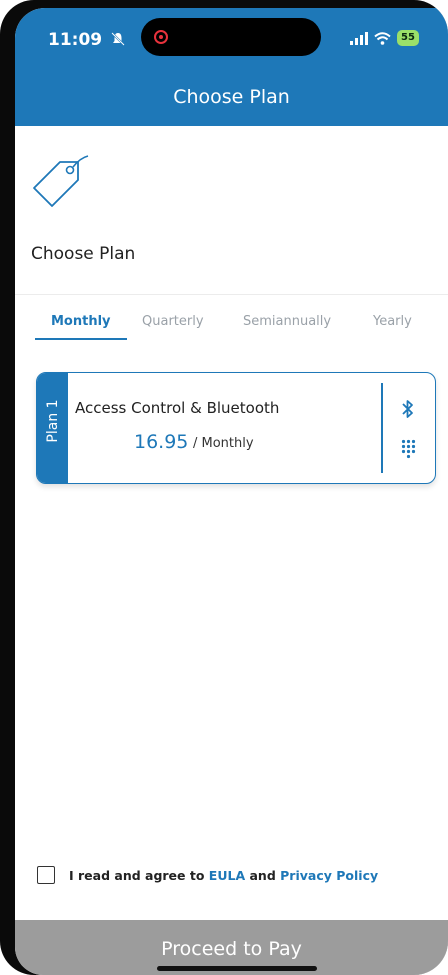 The width and height of the screenshot is (448, 975). Describe the element at coordinates (407, 409) in the screenshot. I see `bluetooth-icon` at that location.